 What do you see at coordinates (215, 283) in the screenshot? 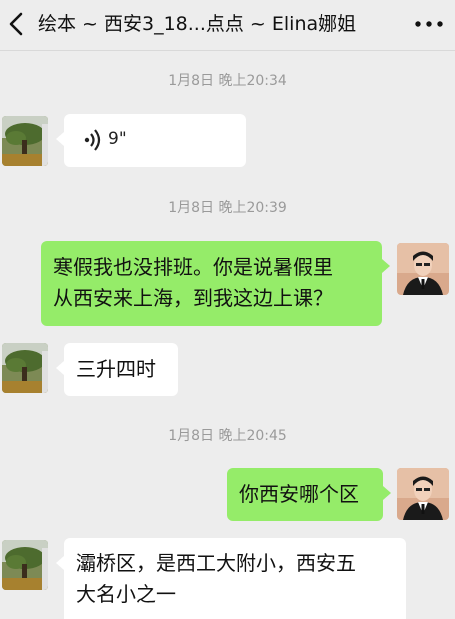
I see `sent-message-bubble: 寒假我也没排班。你是说暑假里 从西安来上海，到我这边上课？` at bounding box center [215, 283].